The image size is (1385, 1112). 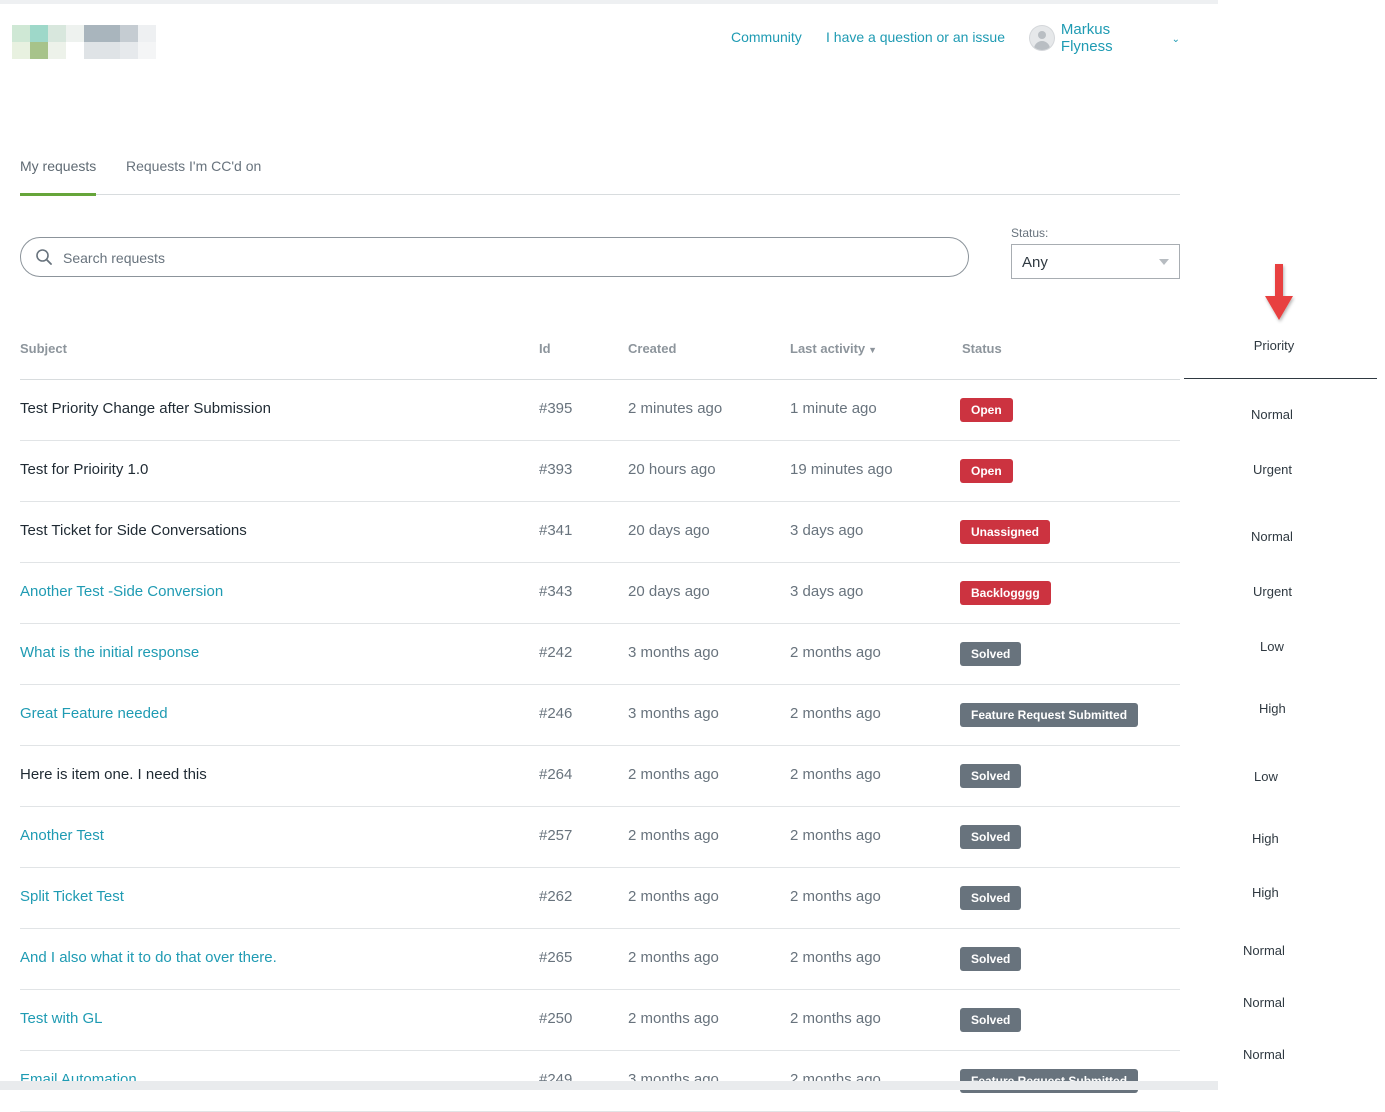 What do you see at coordinates (556, 835) in the screenshot?
I see `request-id: #257` at bounding box center [556, 835].